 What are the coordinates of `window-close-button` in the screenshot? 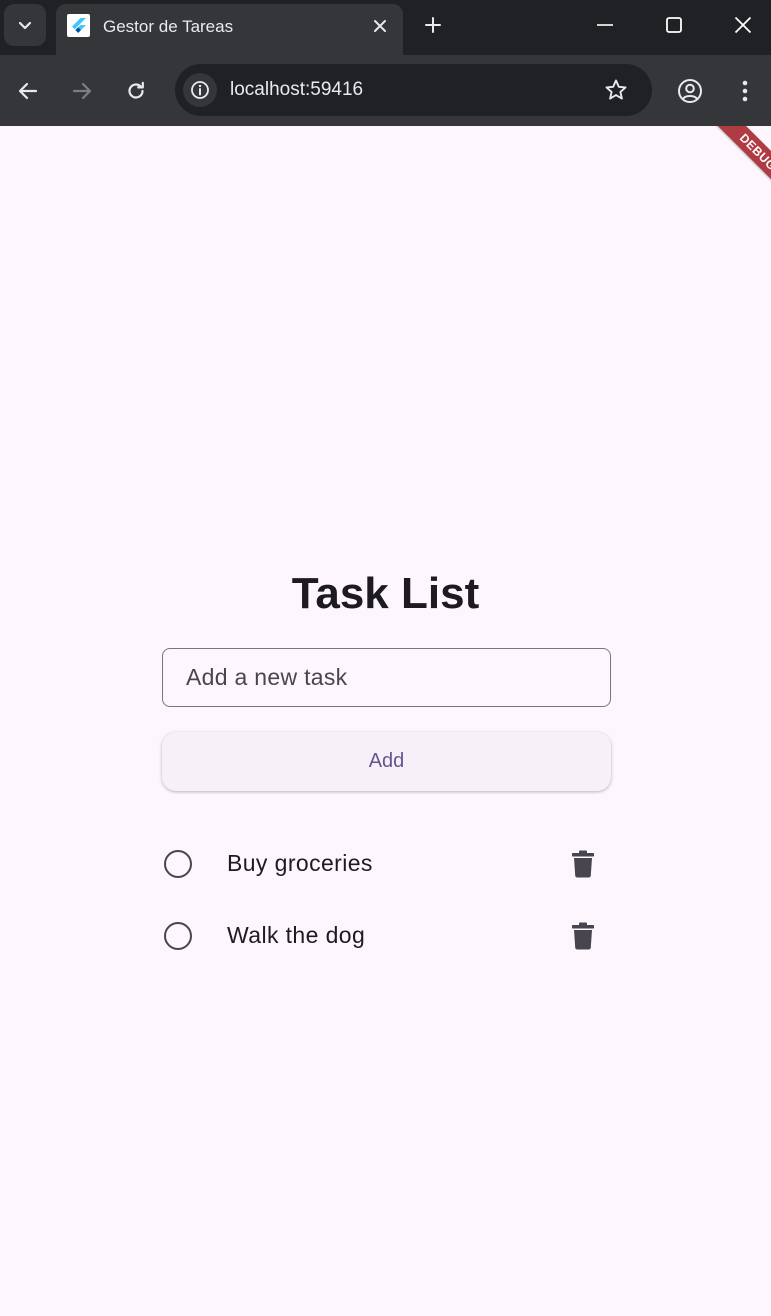 It's located at (743, 25).